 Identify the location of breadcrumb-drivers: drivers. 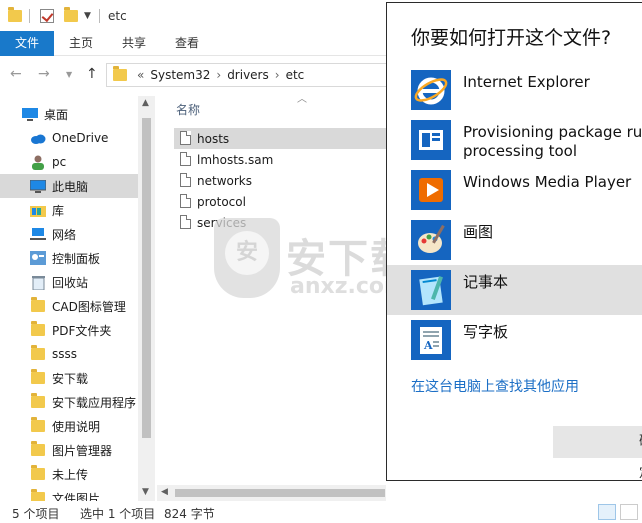
(248, 75).